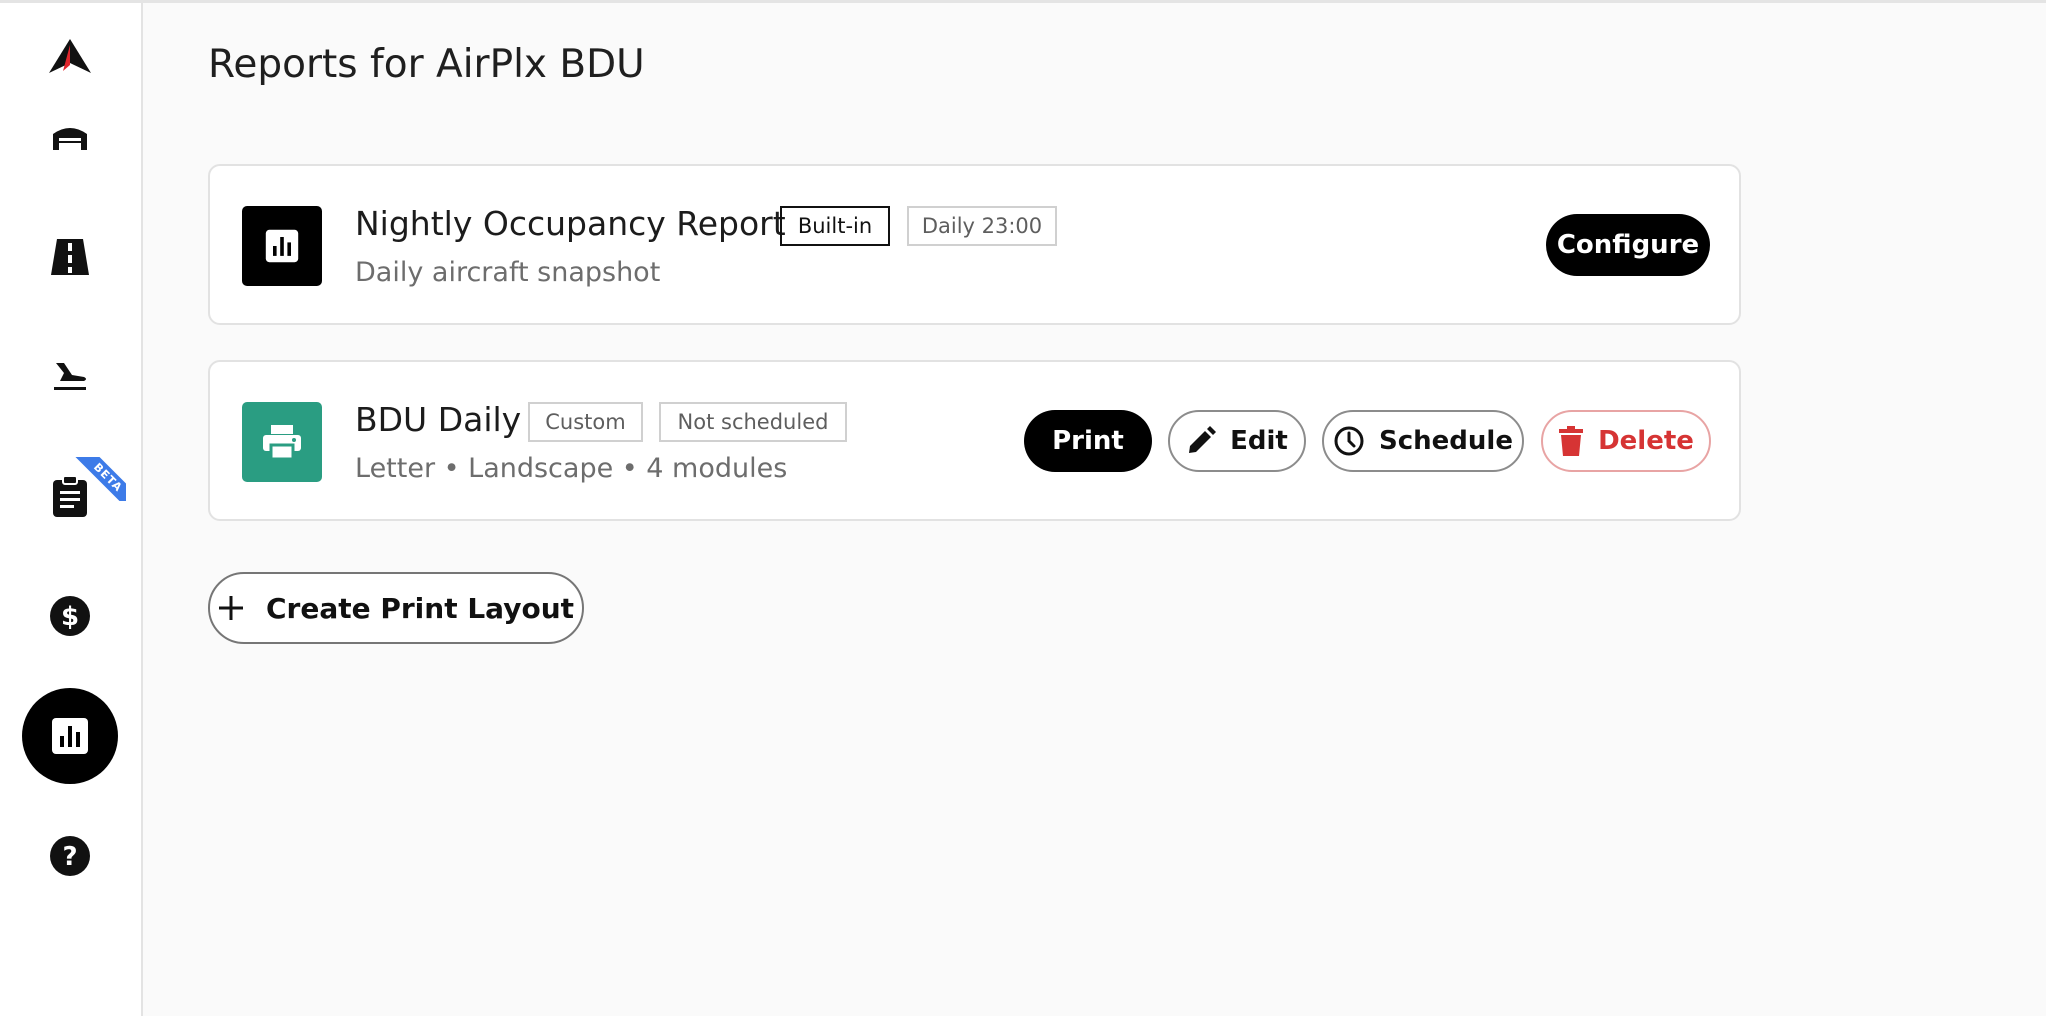 Image resolution: width=2046 pixels, height=1016 pixels. What do you see at coordinates (1446, 441) in the screenshot?
I see `schedule-label: Schedule` at bounding box center [1446, 441].